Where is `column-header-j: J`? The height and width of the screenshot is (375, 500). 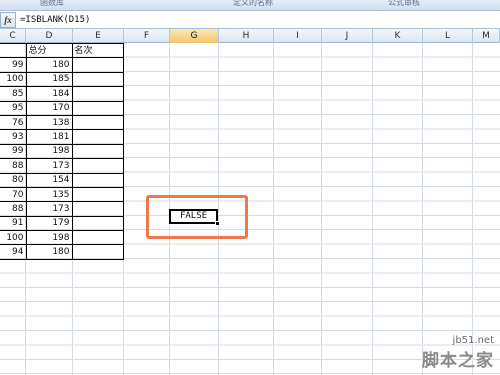
column-header-j: J is located at coordinates (347, 36).